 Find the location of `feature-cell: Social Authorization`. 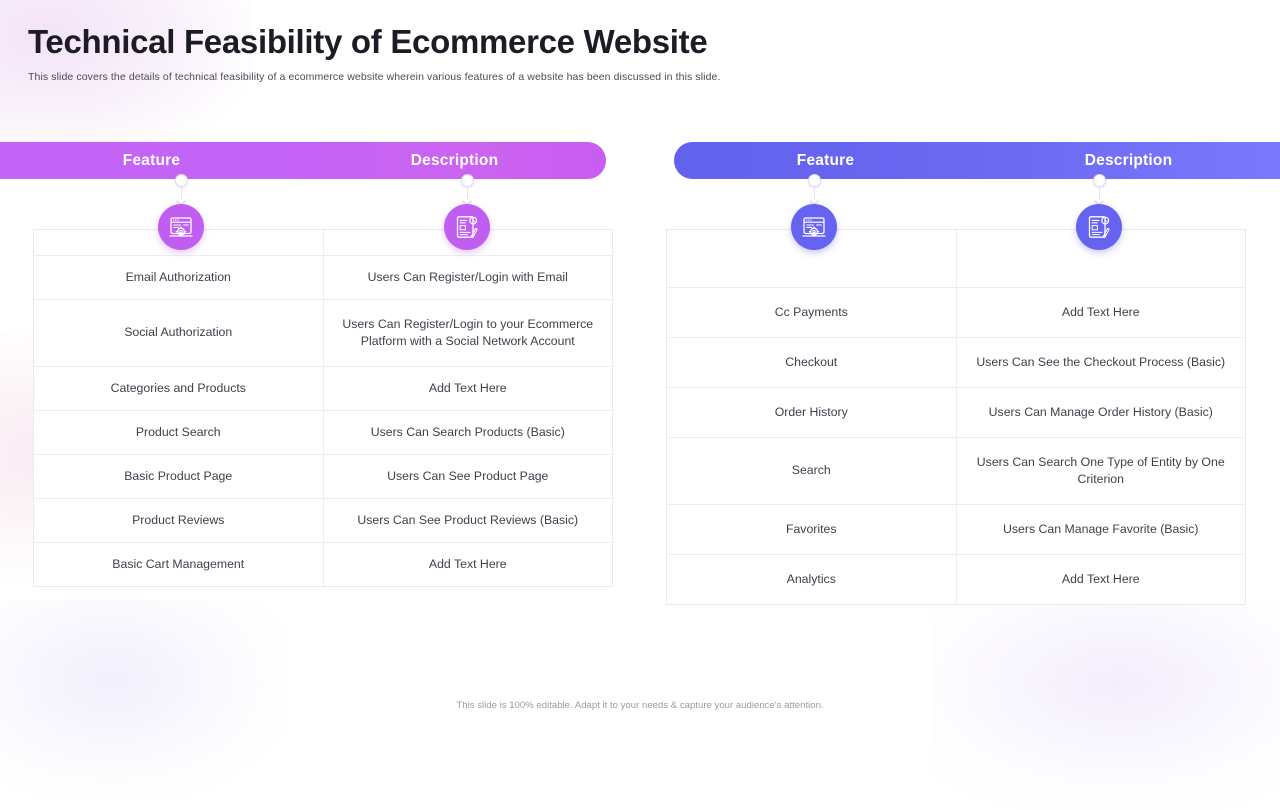

feature-cell: Social Authorization is located at coordinates (178, 333).